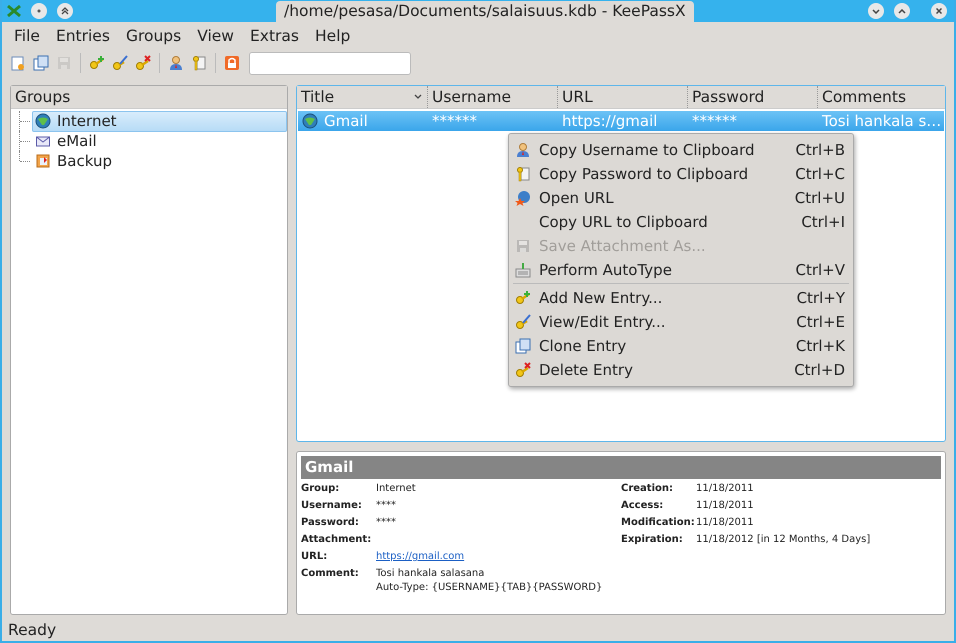 This screenshot has width=956, height=643. What do you see at coordinates (420, 556) in the screenshot?
I see `url-link: https://gmail.com` at bounding box center [420, 556].